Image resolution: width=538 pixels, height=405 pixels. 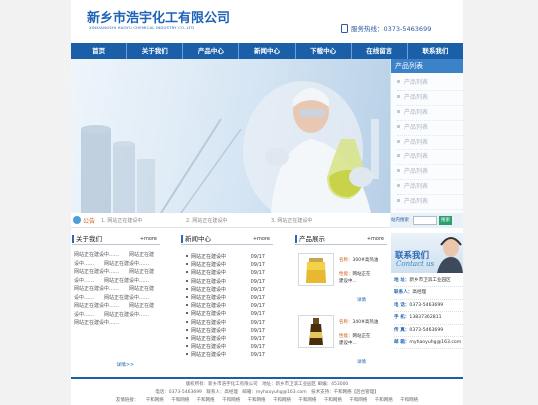 What do you see at coordinates (125, 364) in the screenshot?
I see `about-detail-link: 详情>>` at bounding box center [125, 364].